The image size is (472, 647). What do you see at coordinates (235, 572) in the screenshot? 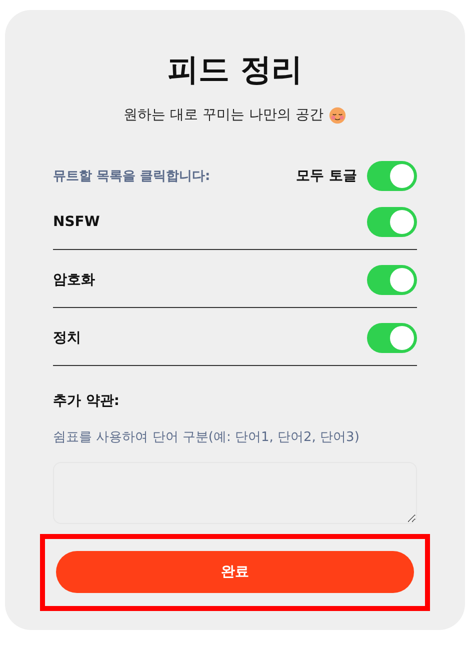
I see `done-button: 완료` at bounding box center [235, 572].